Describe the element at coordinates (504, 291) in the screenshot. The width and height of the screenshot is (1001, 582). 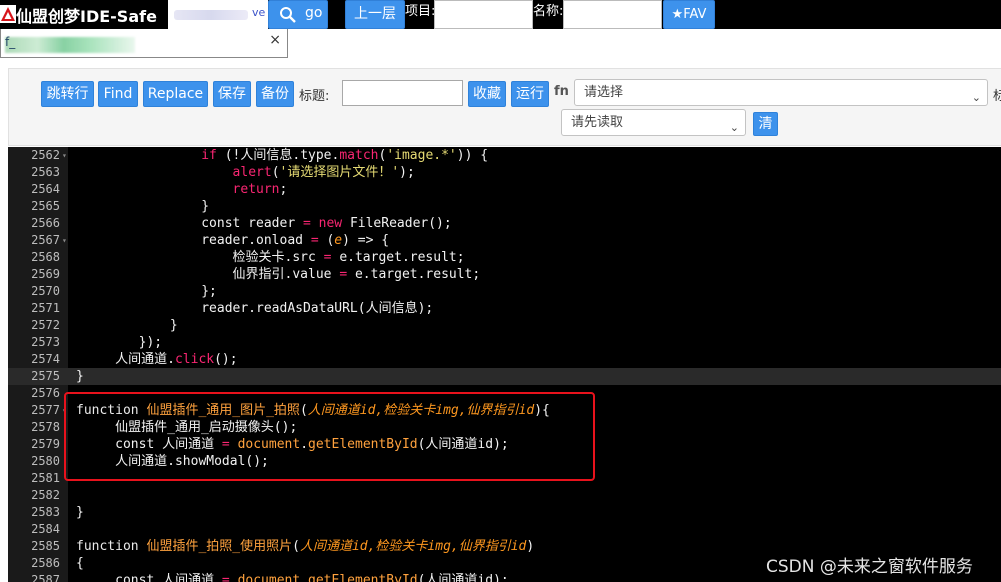
I see `code-line: 2570 };` at that location.